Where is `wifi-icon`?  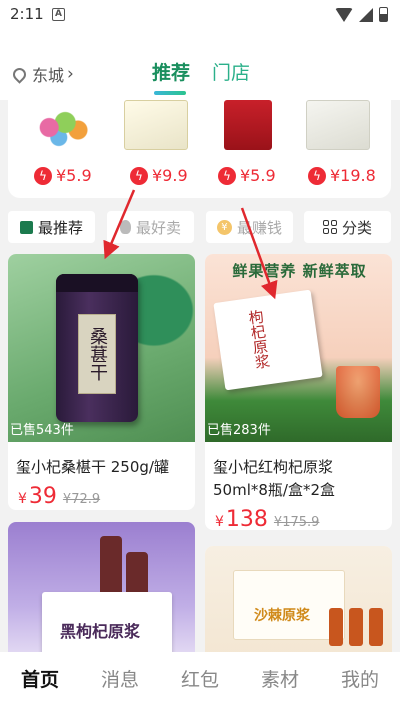 wifi-icon is located at coordinates (344, 14).